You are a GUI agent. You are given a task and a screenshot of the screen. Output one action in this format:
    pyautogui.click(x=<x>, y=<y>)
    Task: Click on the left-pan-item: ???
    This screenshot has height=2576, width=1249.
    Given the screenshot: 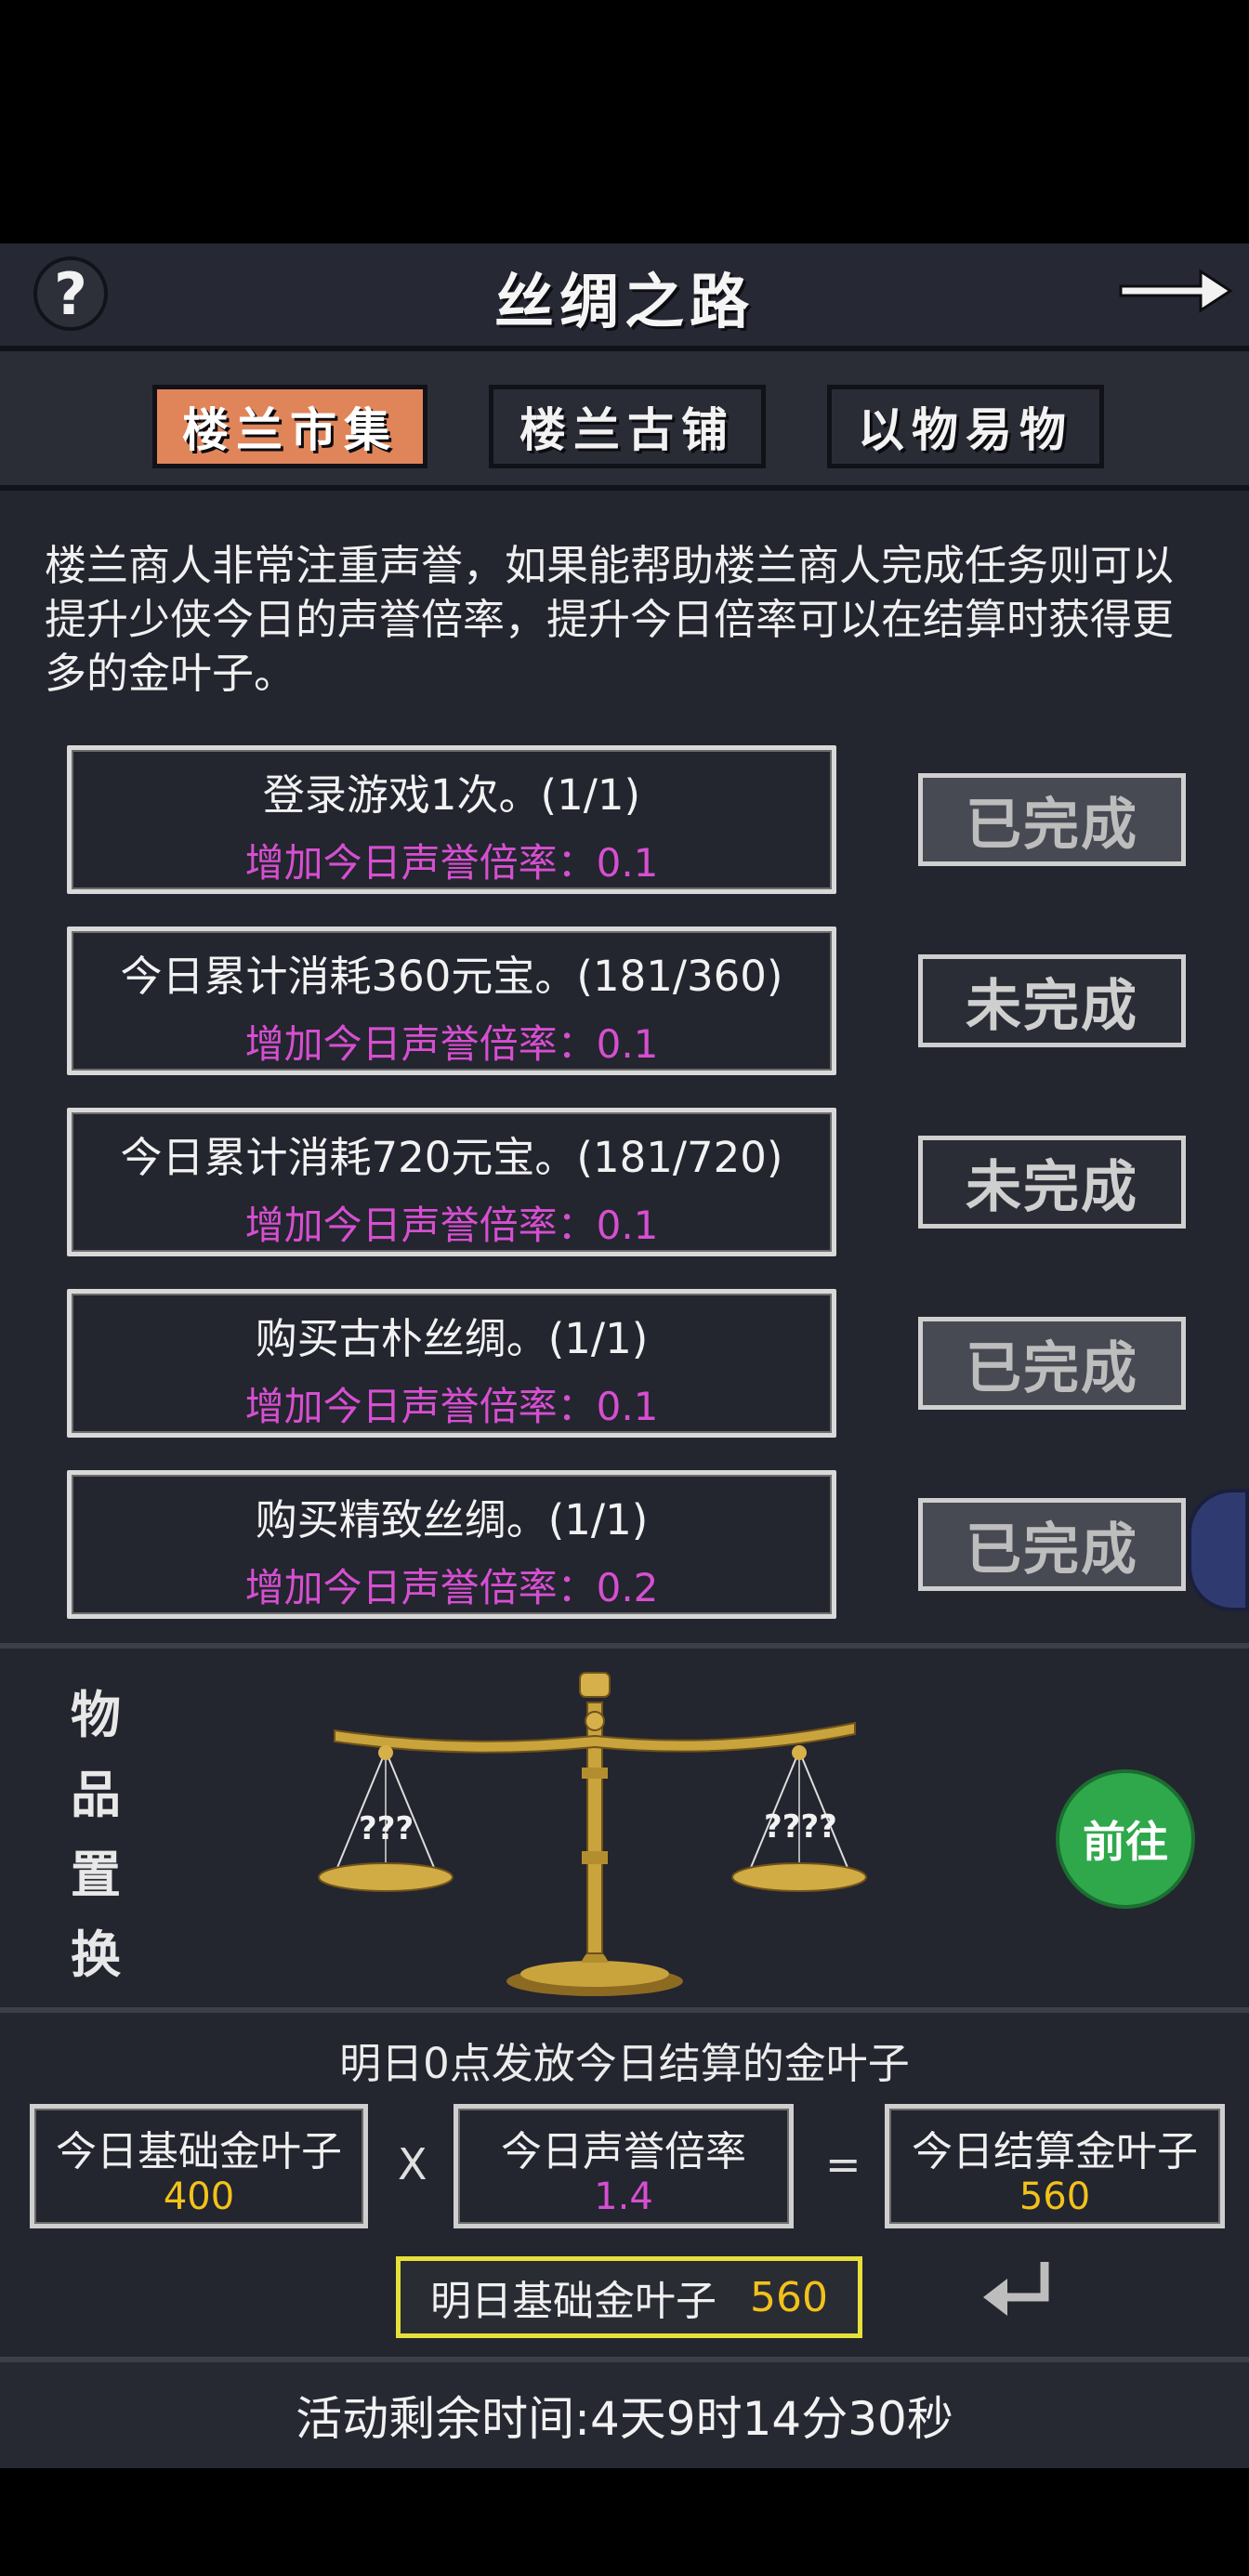 What is the action you would take?
    pyautogui.click(x=386, y=1828)
    